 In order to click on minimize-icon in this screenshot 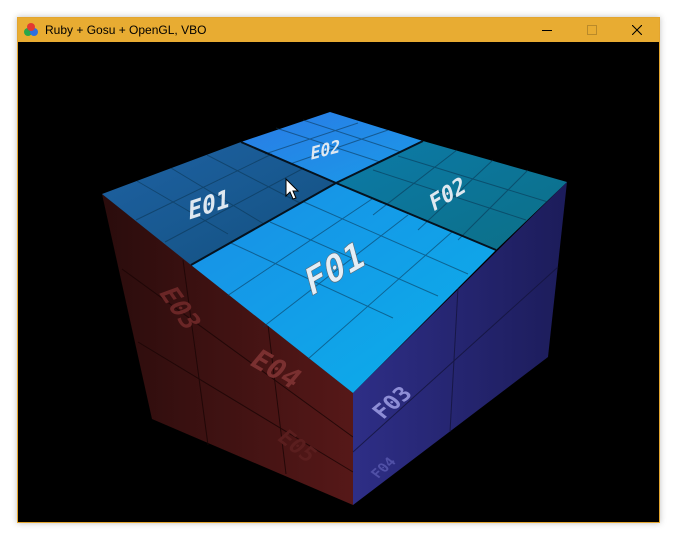, I will do `click(546, 30)`.